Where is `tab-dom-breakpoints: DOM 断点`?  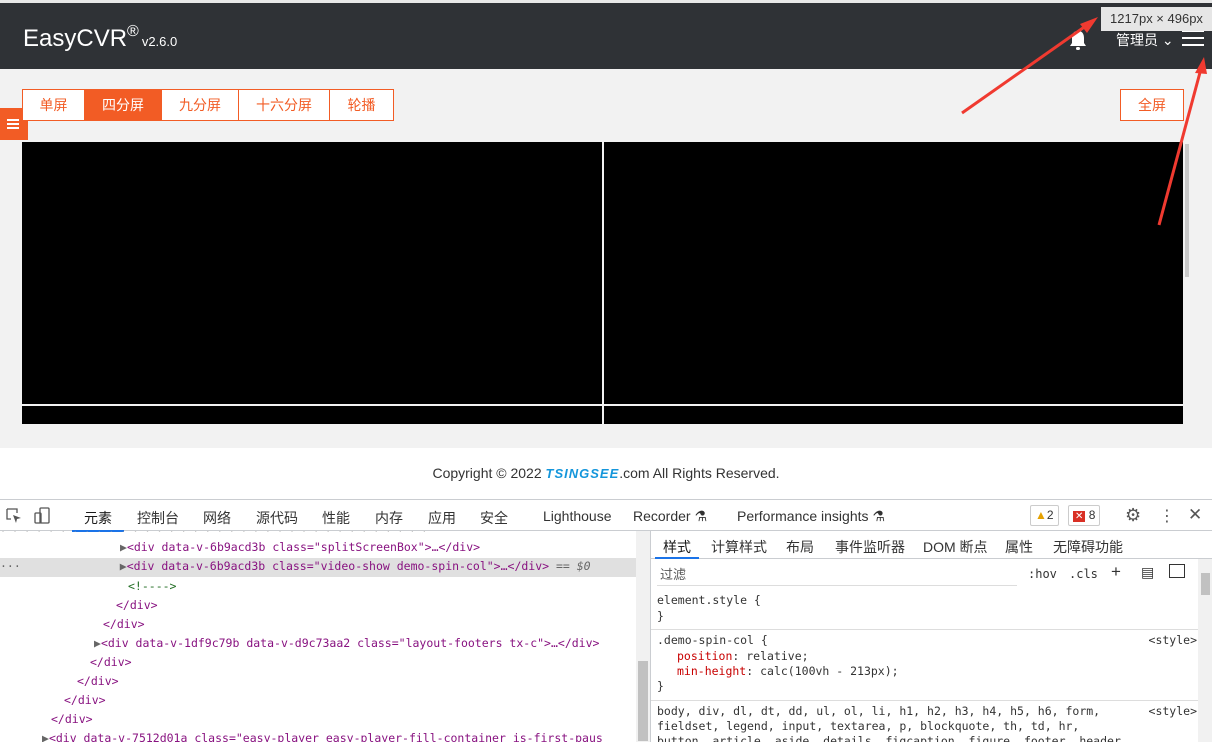 tab-dom-breakpoints: DOM 断点 is located at coordinates (955, 547).